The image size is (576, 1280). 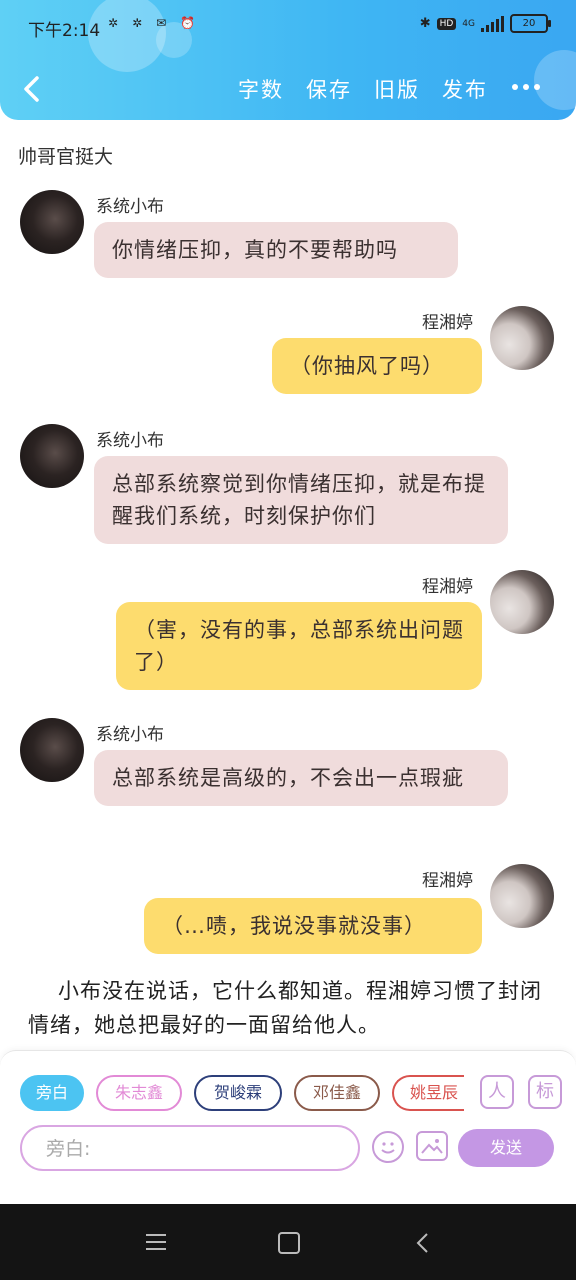 I want to click on message-icon: ✉, so click(x=168, y=23).